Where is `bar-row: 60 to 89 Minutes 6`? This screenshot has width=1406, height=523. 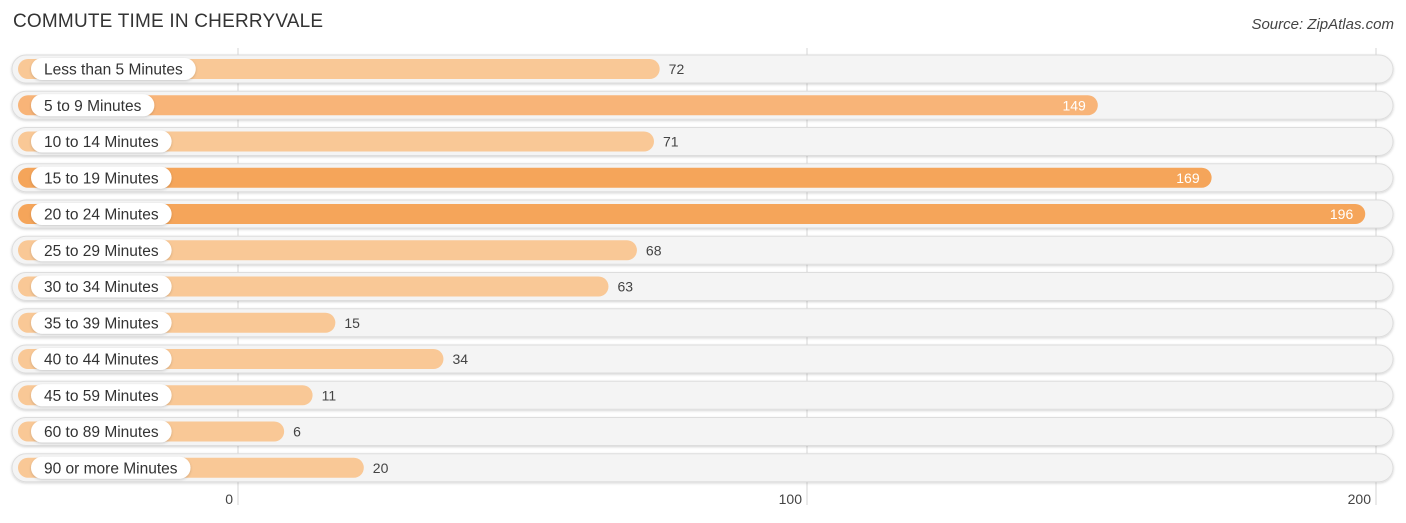
bar-row: 60 to 89 Minutes 6 is located at coordinates (702, 431).